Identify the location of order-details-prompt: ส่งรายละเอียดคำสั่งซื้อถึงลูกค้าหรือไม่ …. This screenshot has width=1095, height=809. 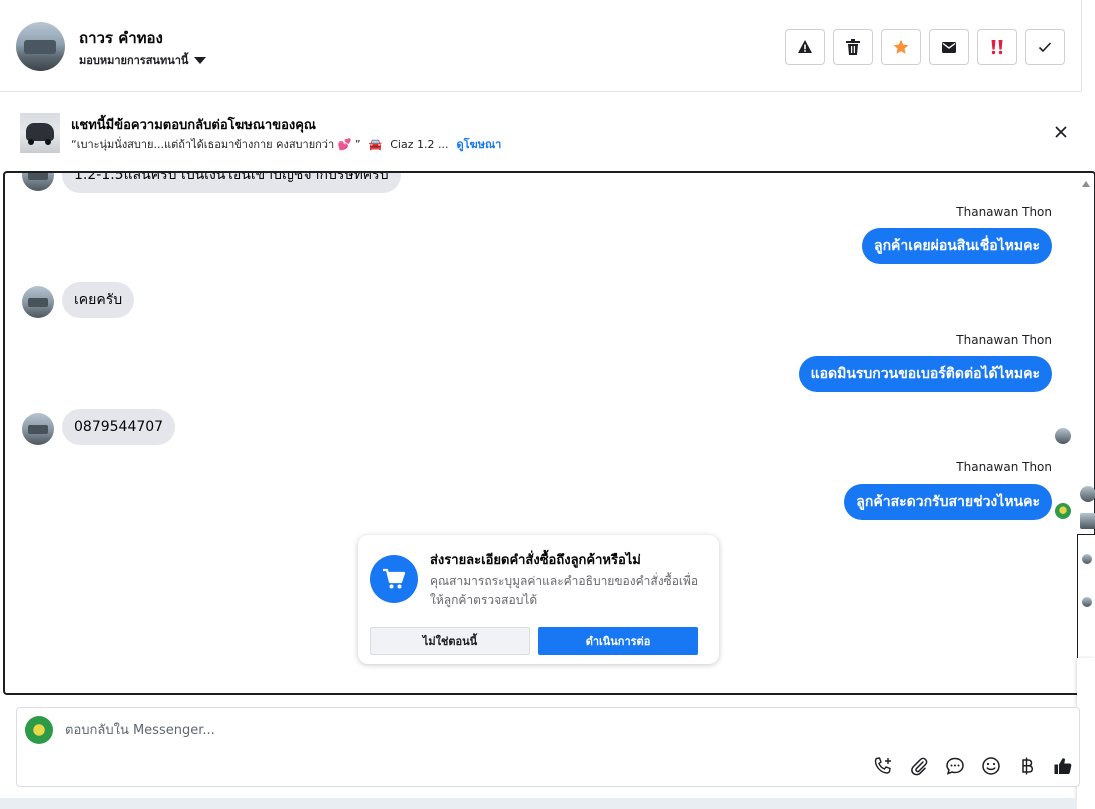
(538, 599).